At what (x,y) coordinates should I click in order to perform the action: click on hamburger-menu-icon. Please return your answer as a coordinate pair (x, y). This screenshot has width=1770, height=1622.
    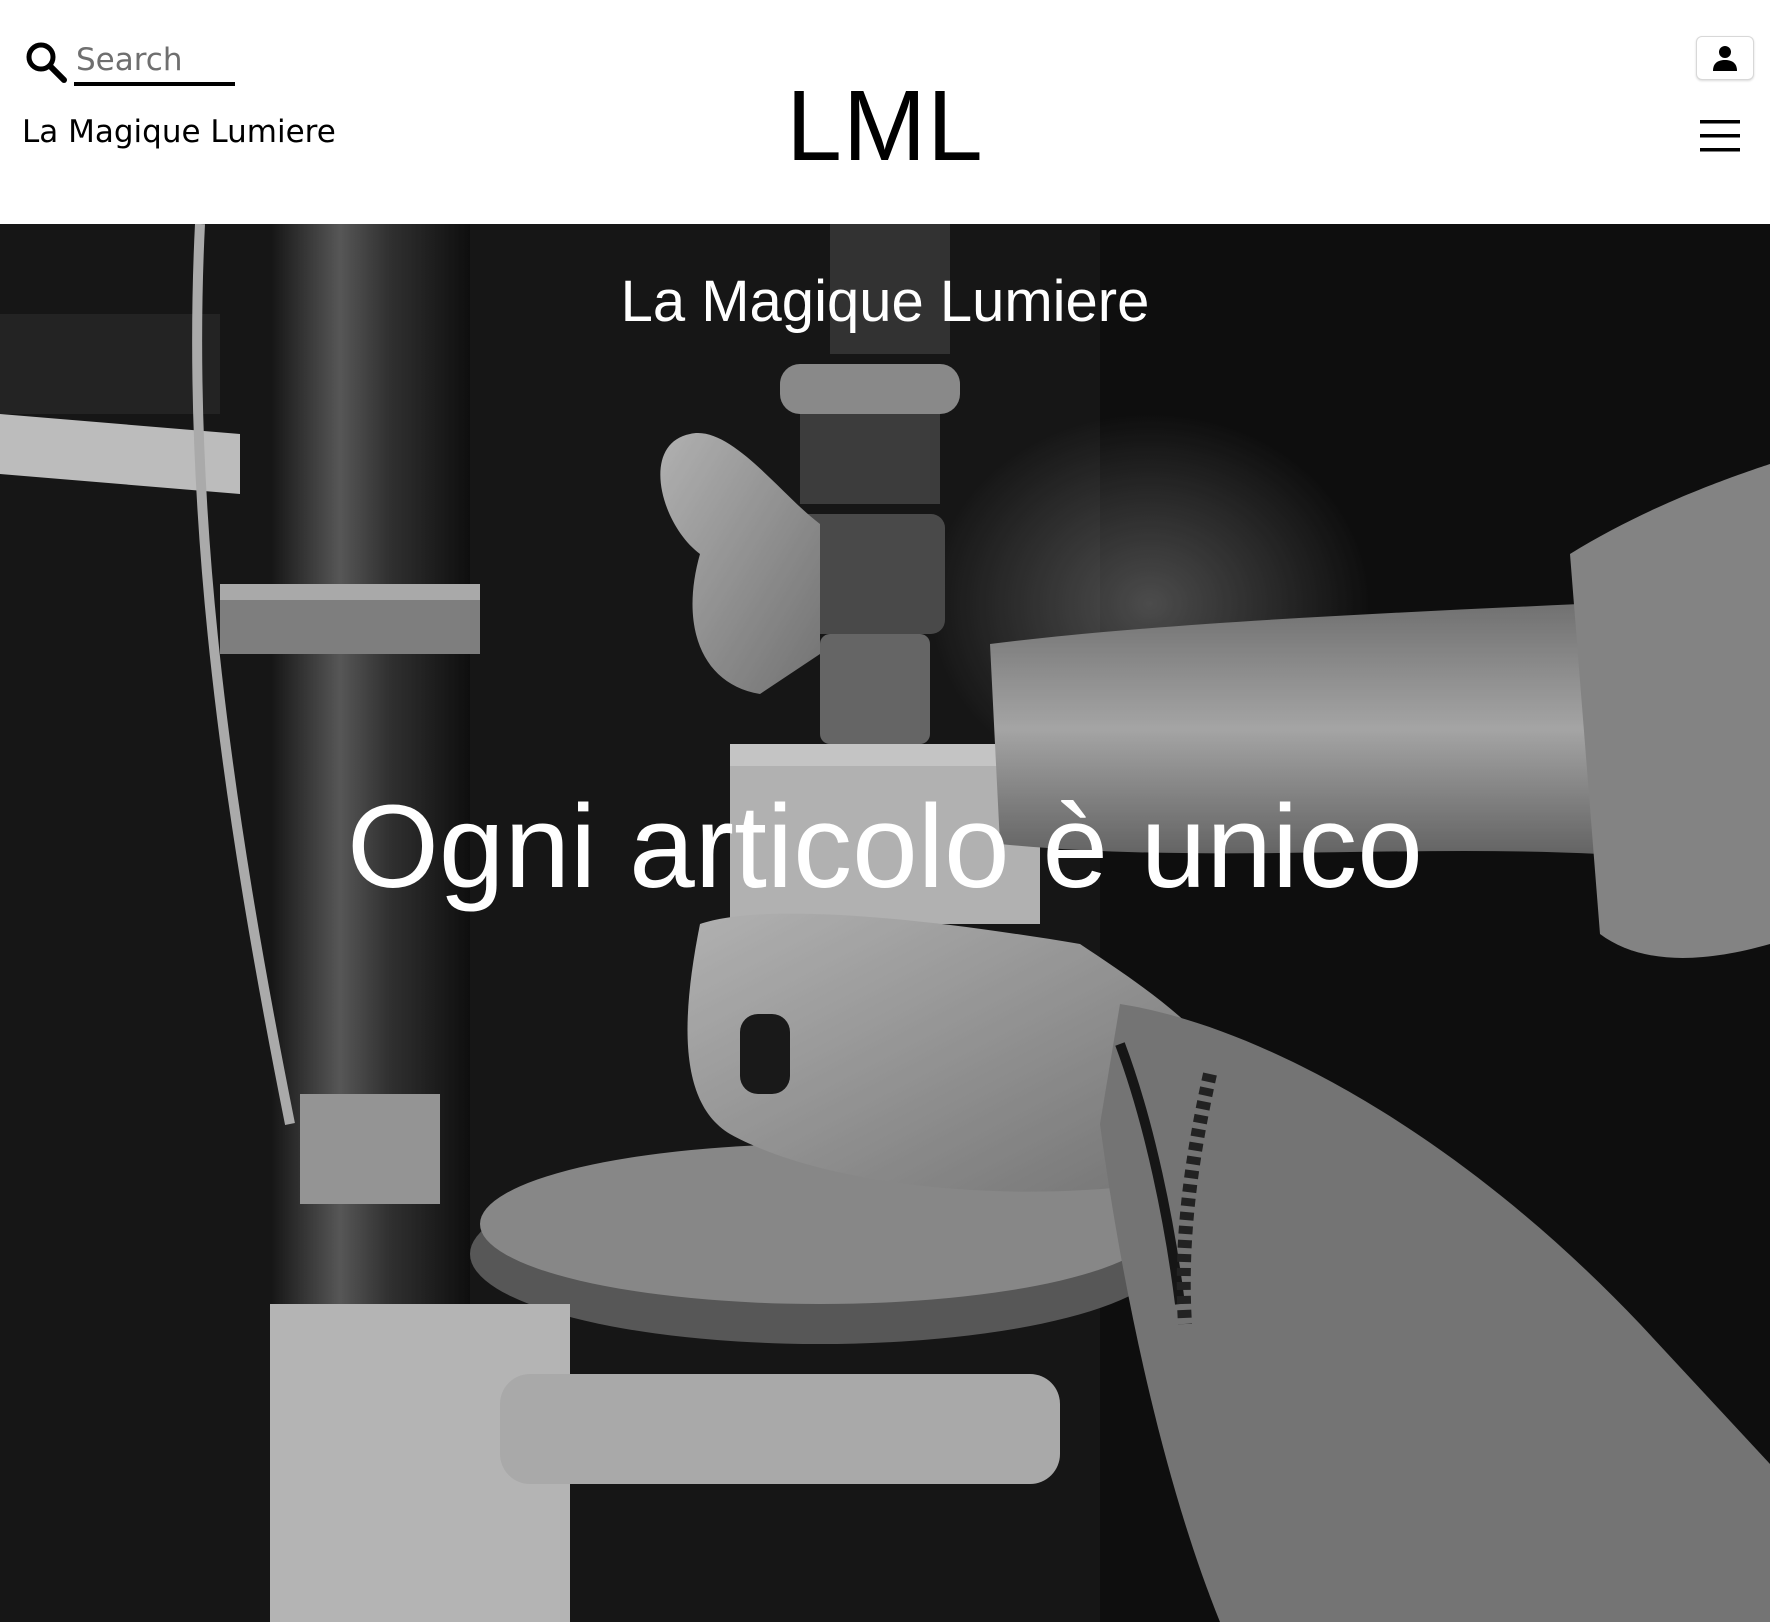
    Looking at the image, I should click on (1720, 136).